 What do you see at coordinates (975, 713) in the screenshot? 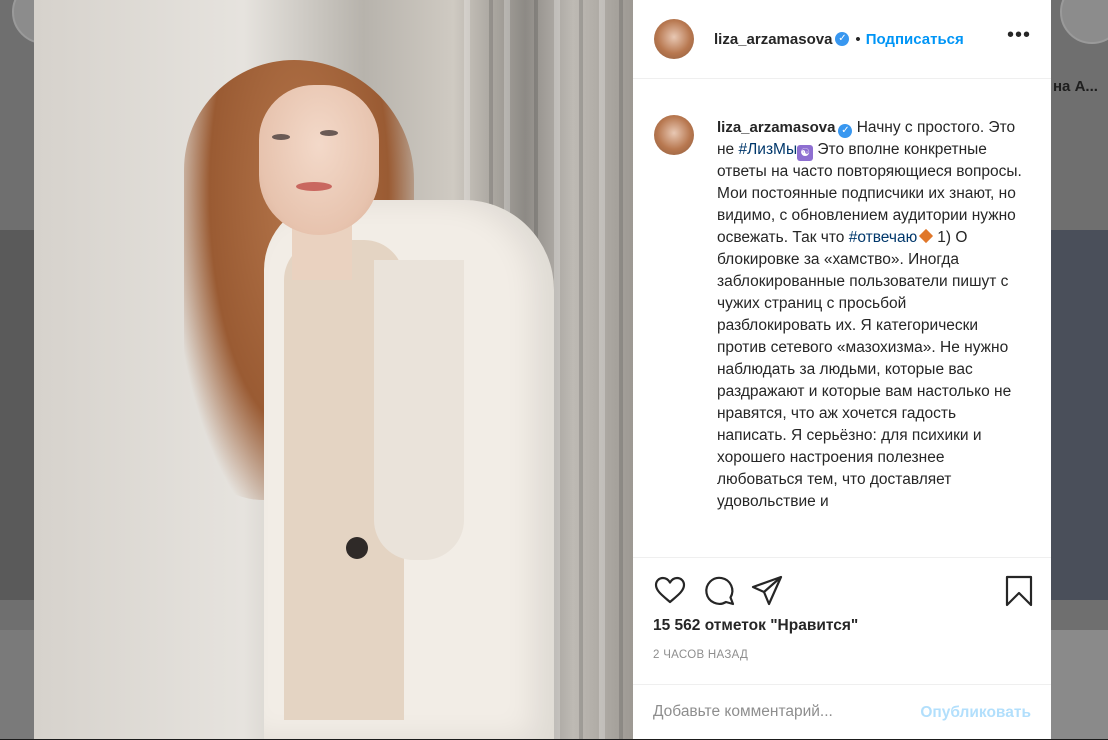
I see `publish-comment-button: Опубликовать` at bounding box center [975, 713].